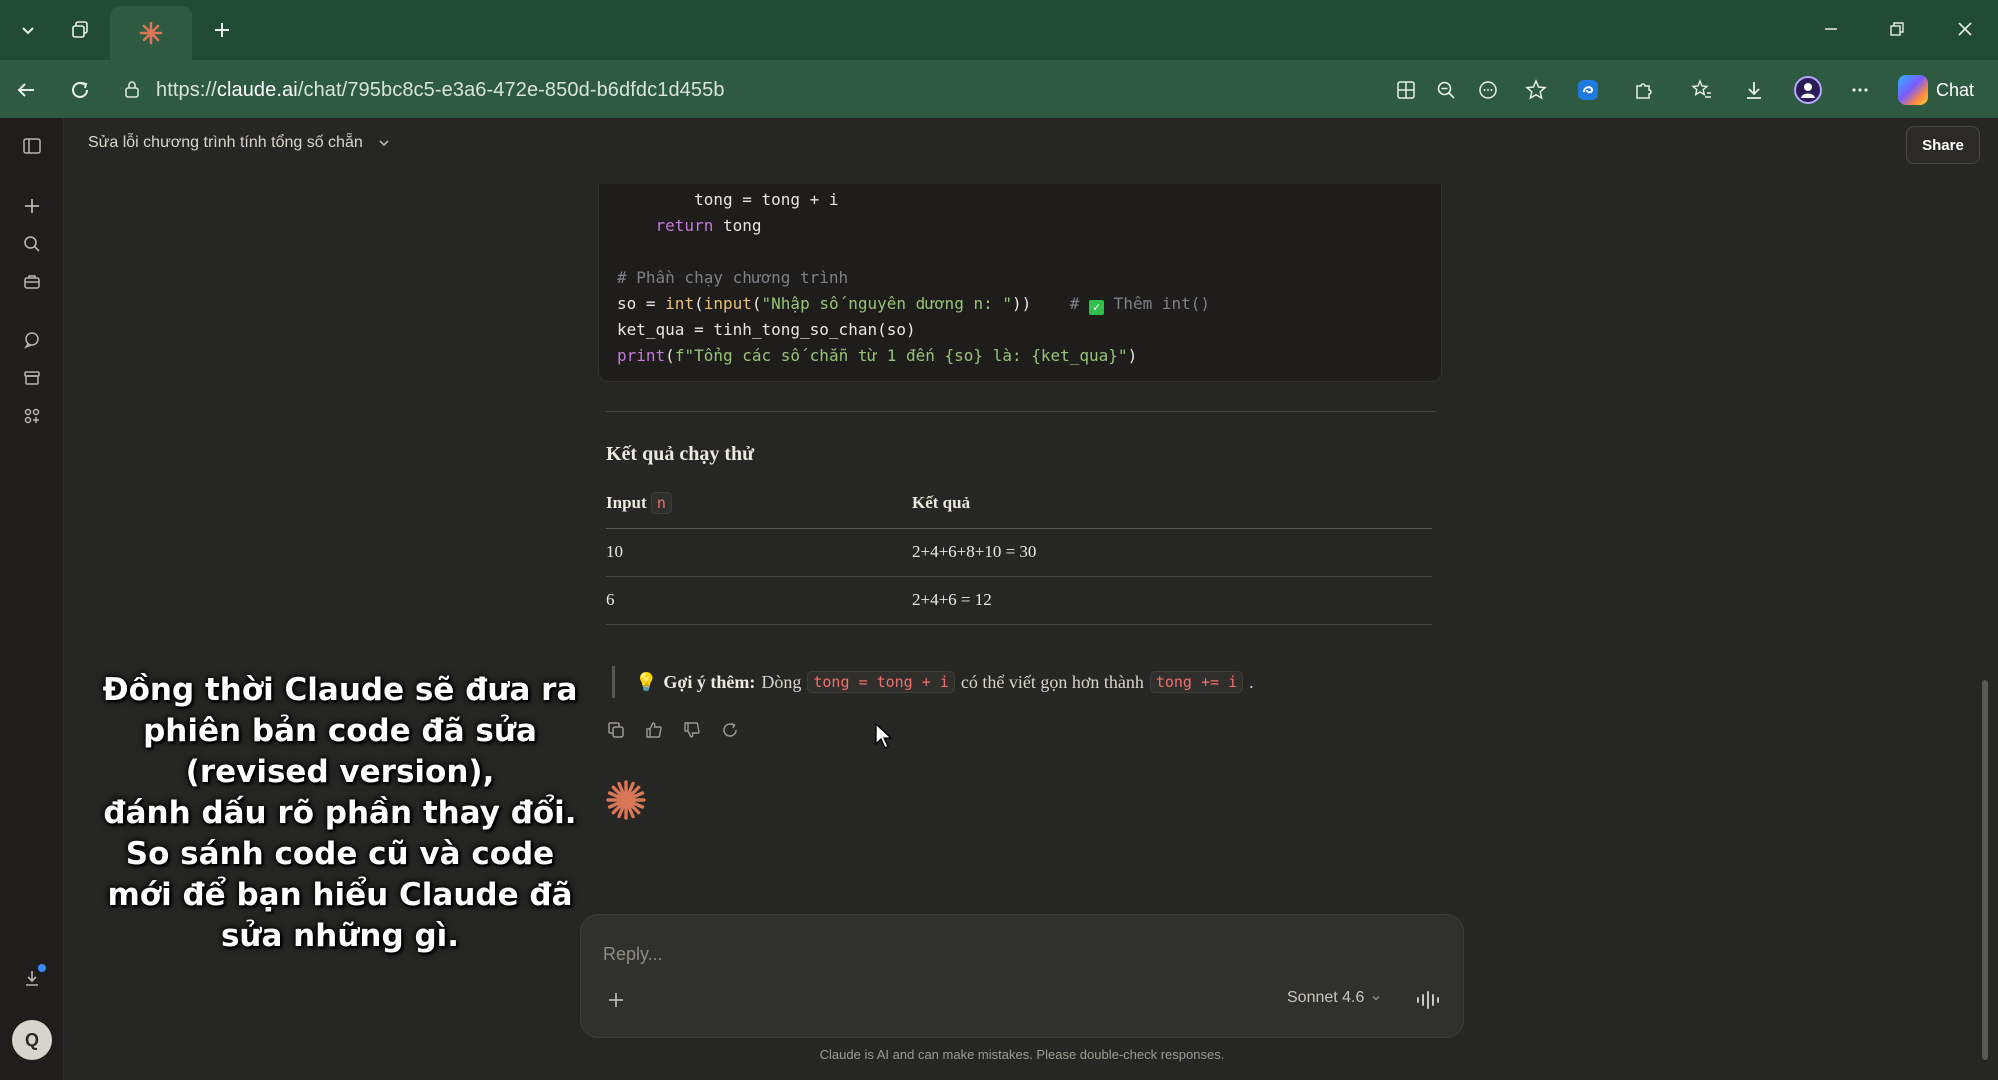  Describe the element at coordinates (28, 30) in the screenshot. I see `tab-list-button` at that location.